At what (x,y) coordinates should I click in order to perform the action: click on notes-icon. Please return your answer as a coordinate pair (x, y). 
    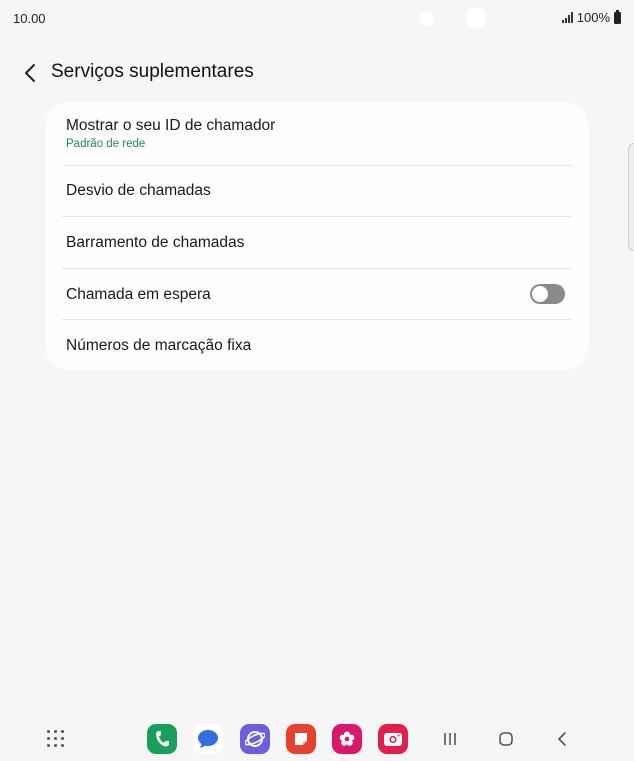
    Looking at the image, I should click on (301, 739).